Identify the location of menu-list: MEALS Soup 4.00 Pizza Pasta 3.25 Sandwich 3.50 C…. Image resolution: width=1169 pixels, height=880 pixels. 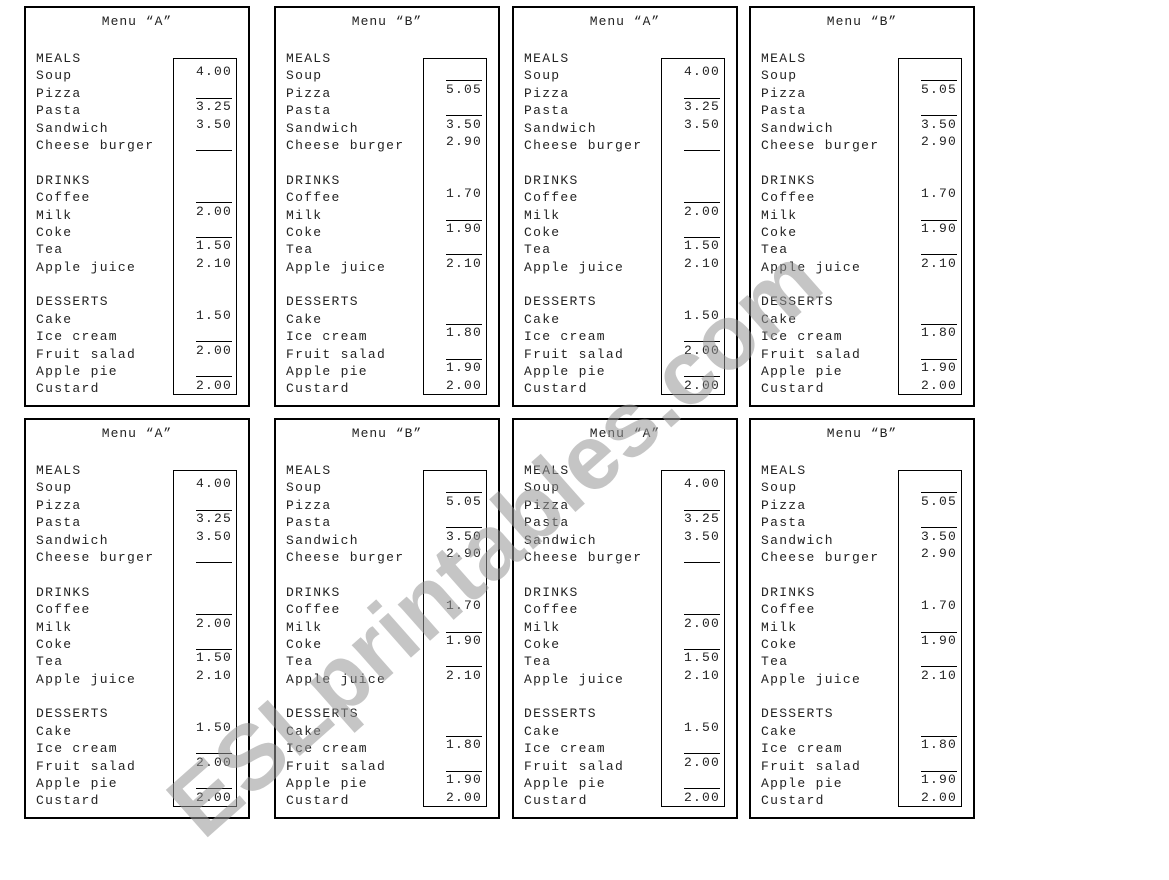
(136, 636).